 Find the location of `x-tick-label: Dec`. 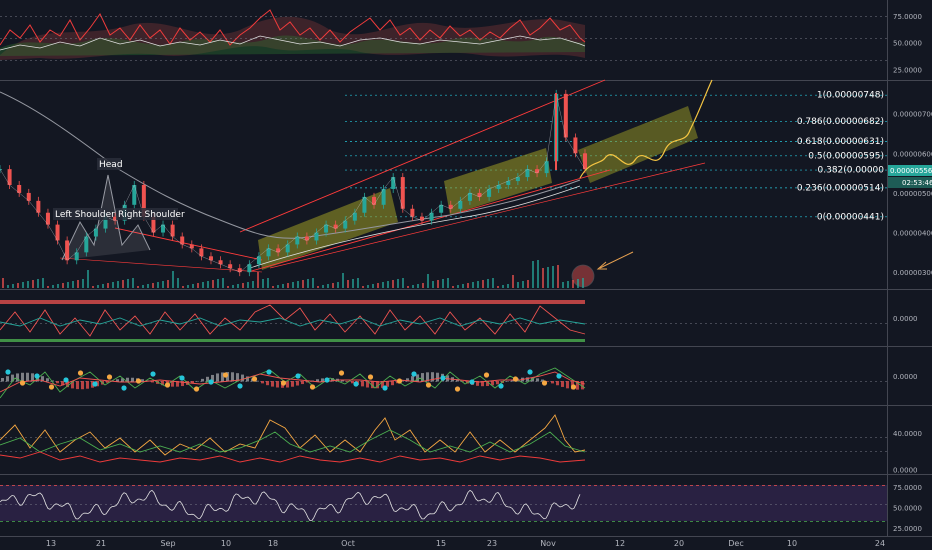

x-tick-label: Dec is located at coordinates (735, 543).